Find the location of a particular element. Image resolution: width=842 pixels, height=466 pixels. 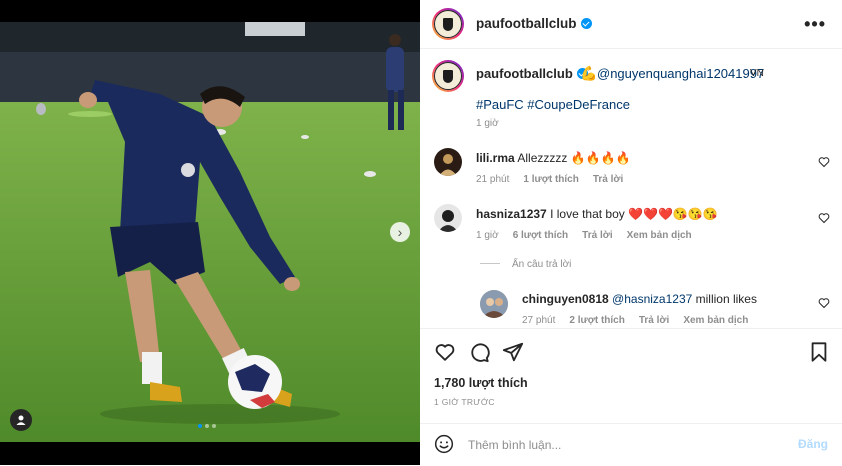

comment-time: 21 phút is located at coordinates (492, 179).